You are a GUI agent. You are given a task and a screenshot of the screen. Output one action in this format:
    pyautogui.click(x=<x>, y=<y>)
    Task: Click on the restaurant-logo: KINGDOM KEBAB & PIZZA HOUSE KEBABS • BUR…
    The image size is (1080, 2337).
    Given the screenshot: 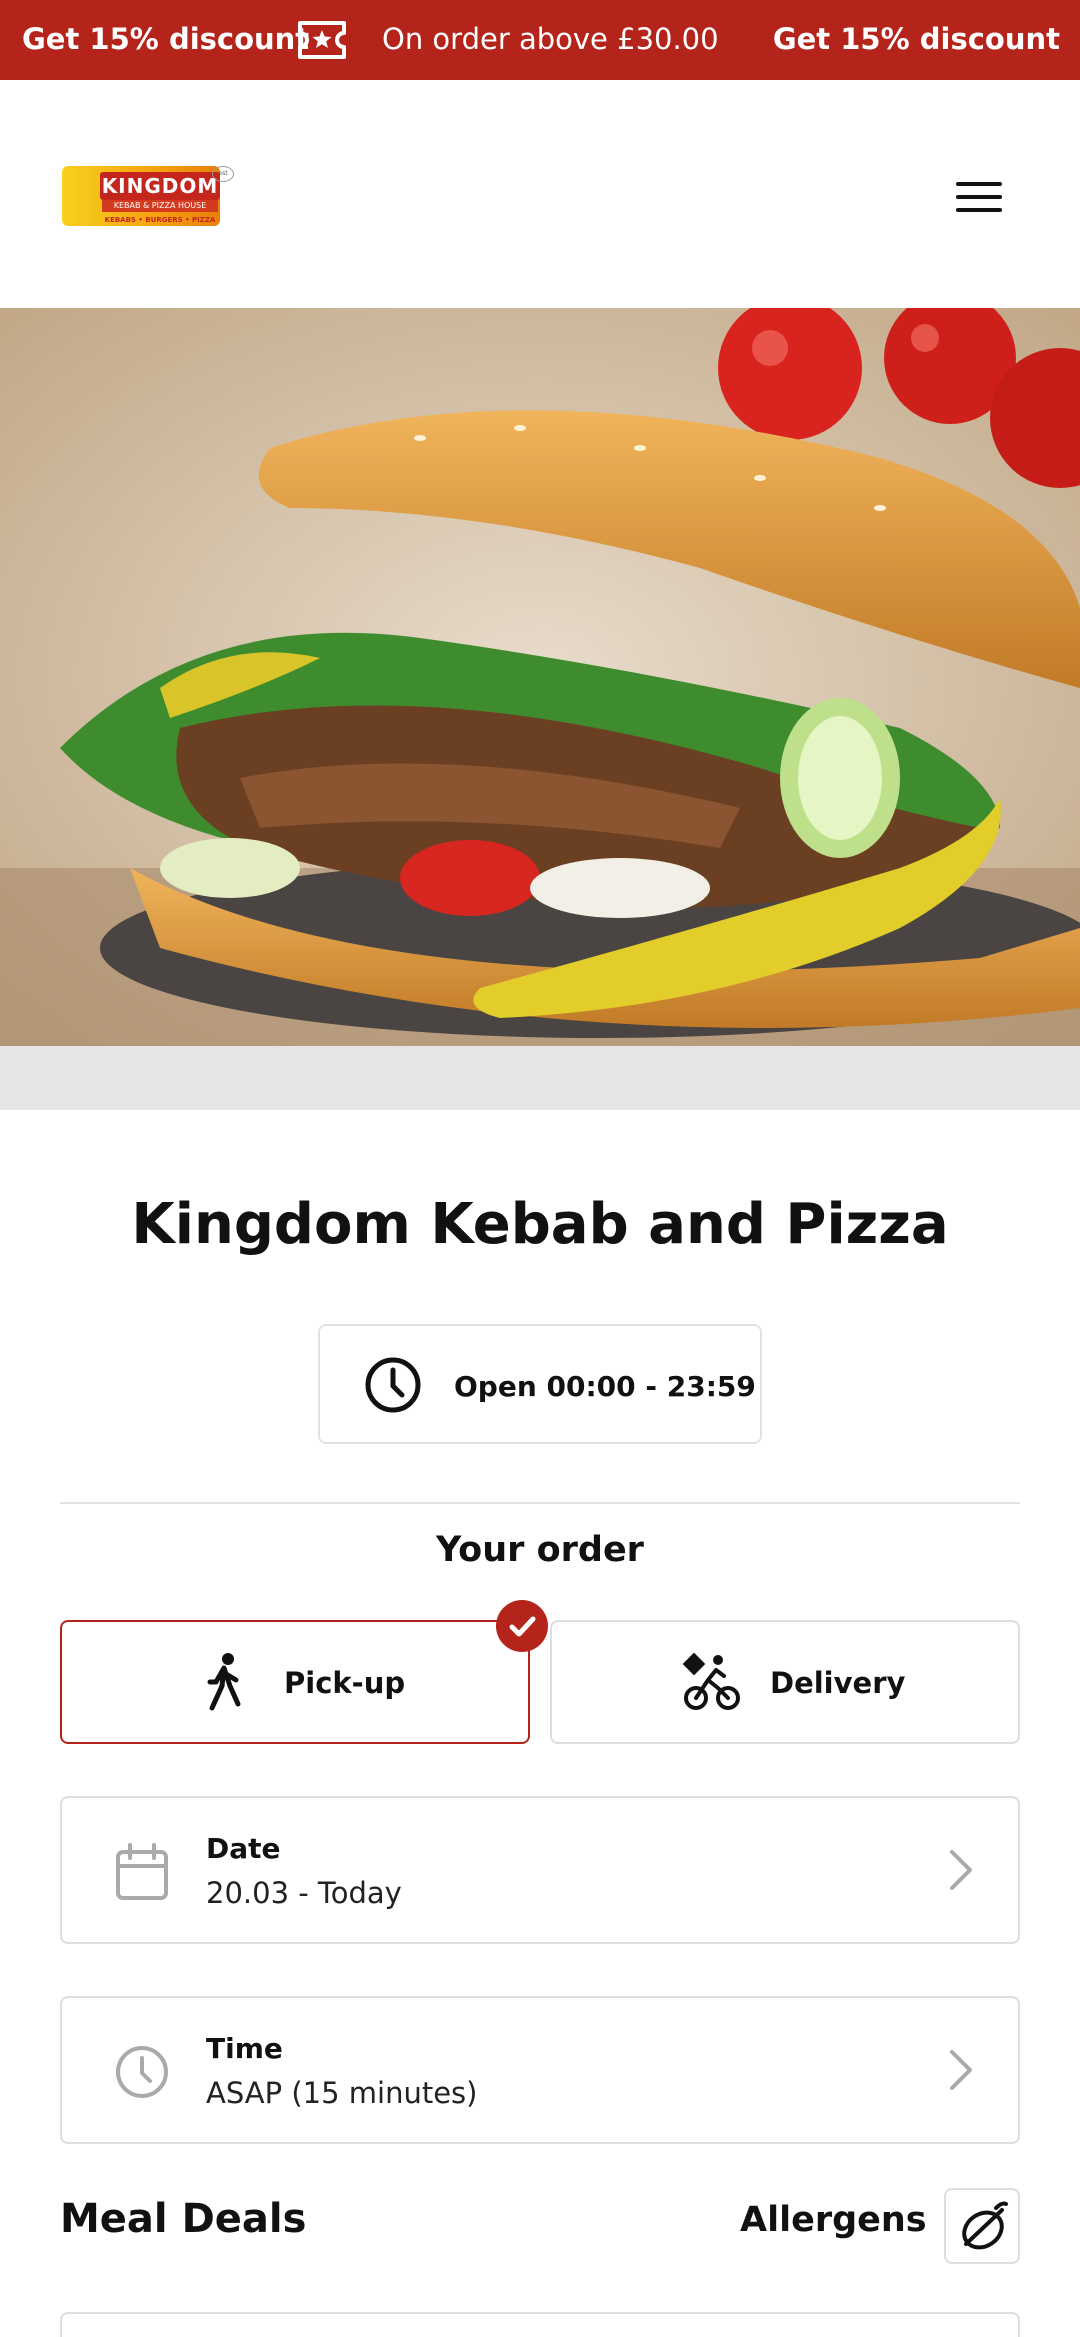 What is the action you would take?
    pyautogui.click(x=152, y=199)
    